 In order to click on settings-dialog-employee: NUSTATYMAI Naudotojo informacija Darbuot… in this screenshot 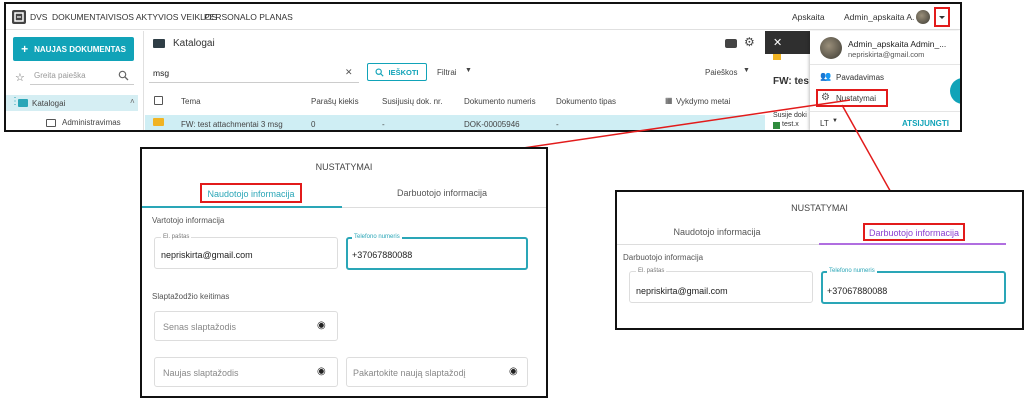, I will do `click(819, 260)`.